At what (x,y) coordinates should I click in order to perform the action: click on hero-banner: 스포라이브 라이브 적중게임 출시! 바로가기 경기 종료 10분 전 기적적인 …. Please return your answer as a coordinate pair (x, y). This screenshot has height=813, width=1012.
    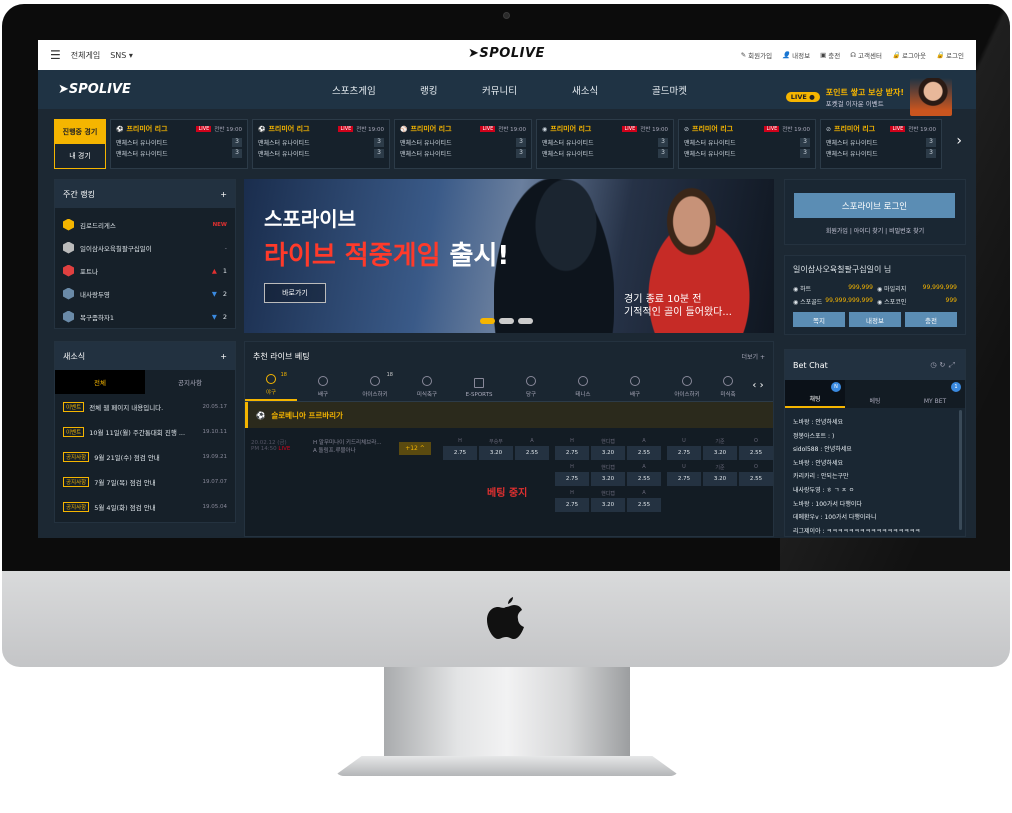
    Looking at the image, I should click on (509, 256).